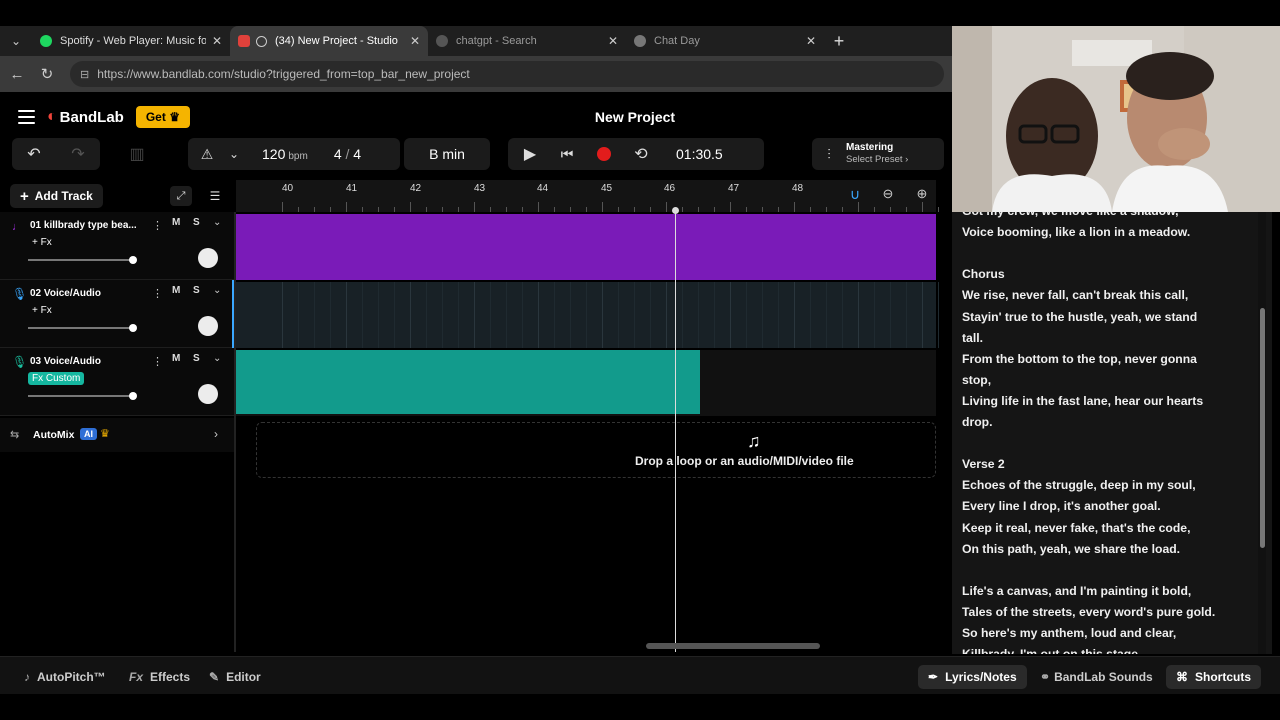 The image size is (1280, 720). I want to click on lyrics-line: drop., so click(977, 422).